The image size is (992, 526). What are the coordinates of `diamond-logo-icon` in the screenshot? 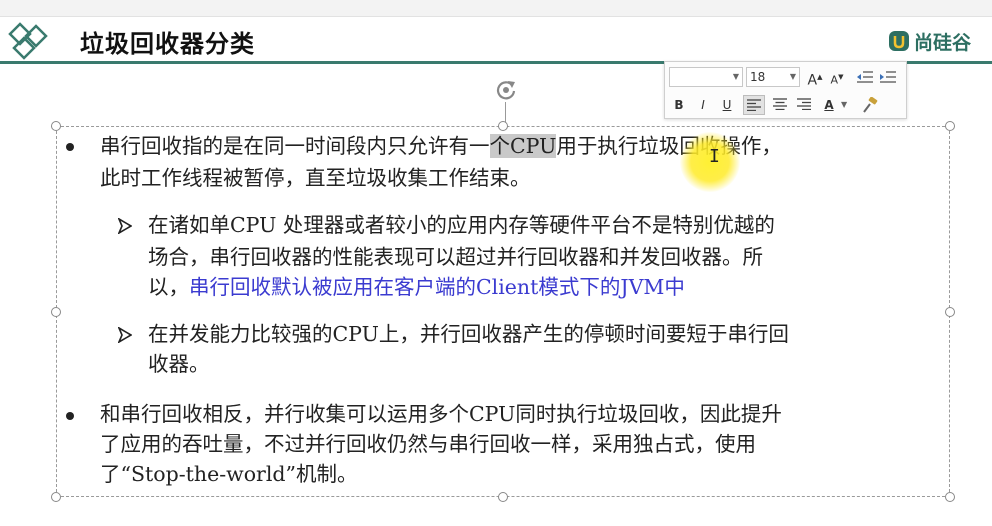 It's located at (28, 41).